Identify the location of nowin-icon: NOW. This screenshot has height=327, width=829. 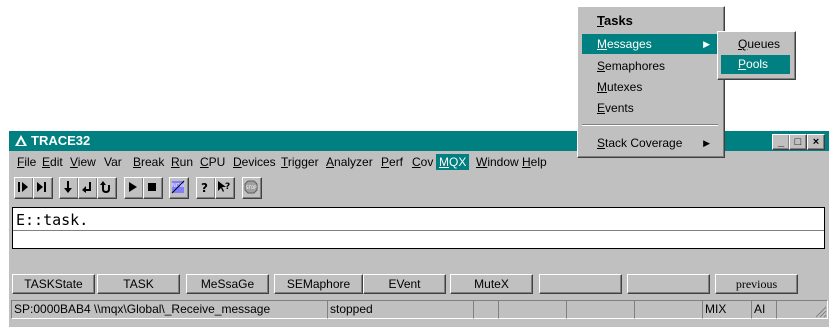
(179, 188).